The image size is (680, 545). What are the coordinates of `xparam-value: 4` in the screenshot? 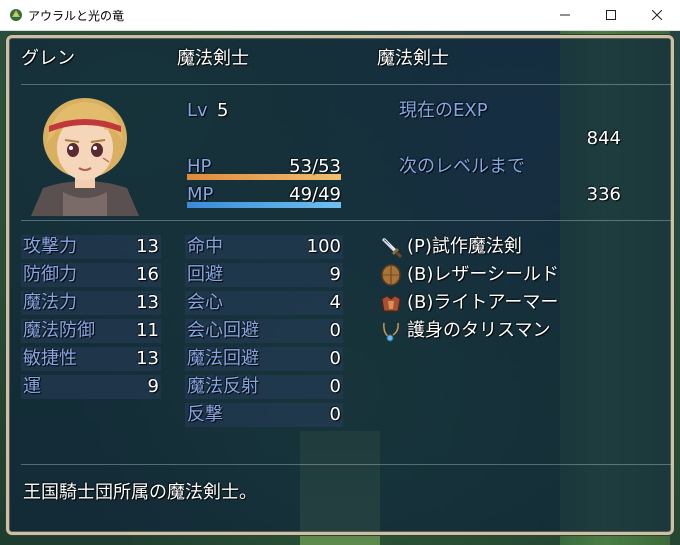 It's located at (335, 302).